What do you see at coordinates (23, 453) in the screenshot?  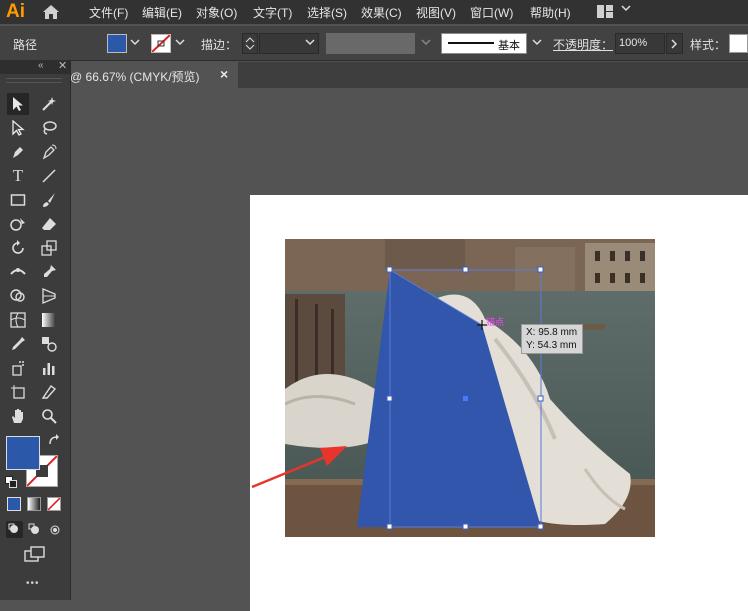 I see `fill-color-box` at bounding box center [23, 453].